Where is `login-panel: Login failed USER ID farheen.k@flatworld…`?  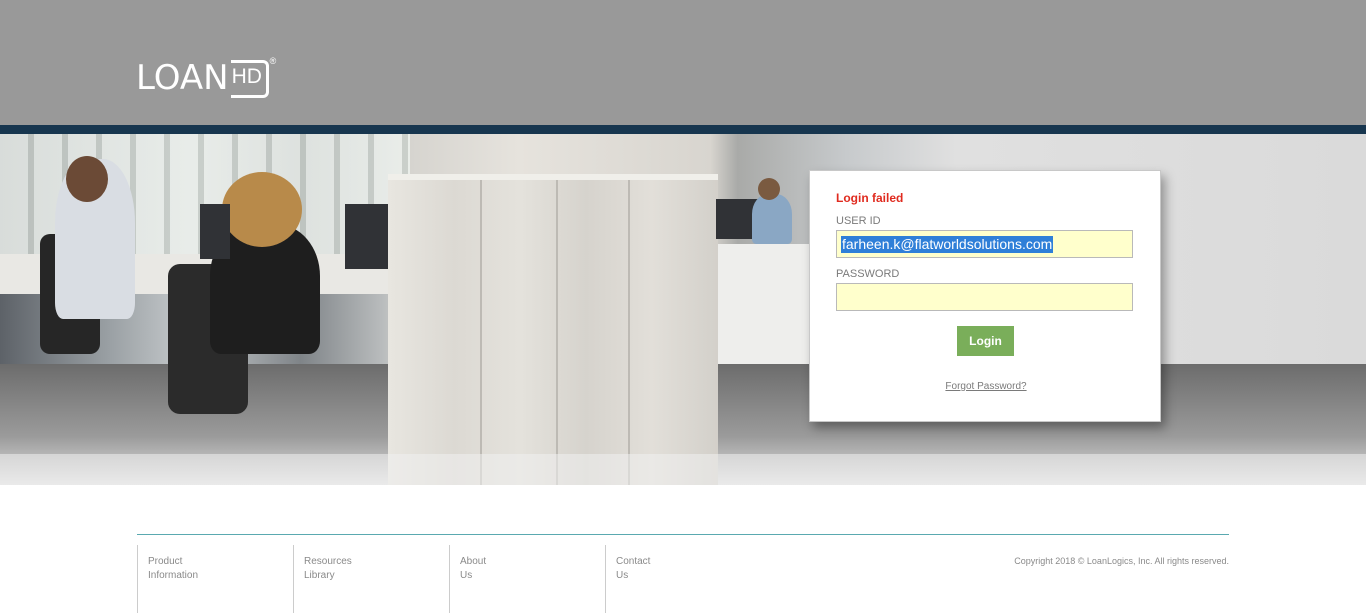
login-panel: Login failed USER ID farheen.k@flatworld… is located at coordinates (985, 296).